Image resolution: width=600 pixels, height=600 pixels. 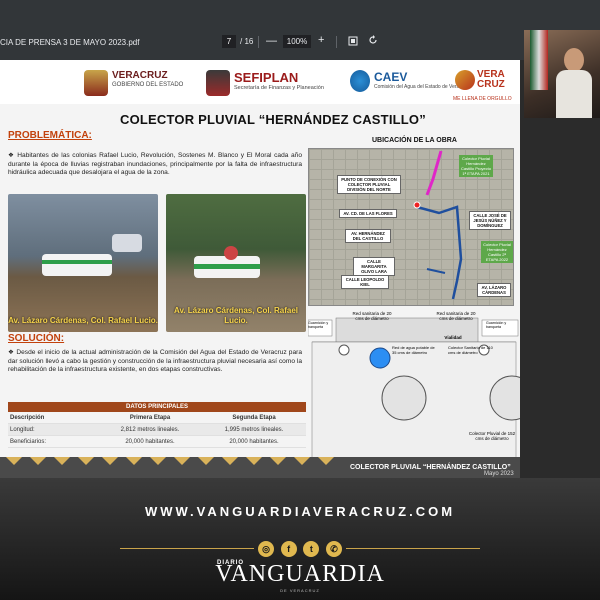 I want to click on zoom-in-button: +, so click(x=321, y=40).